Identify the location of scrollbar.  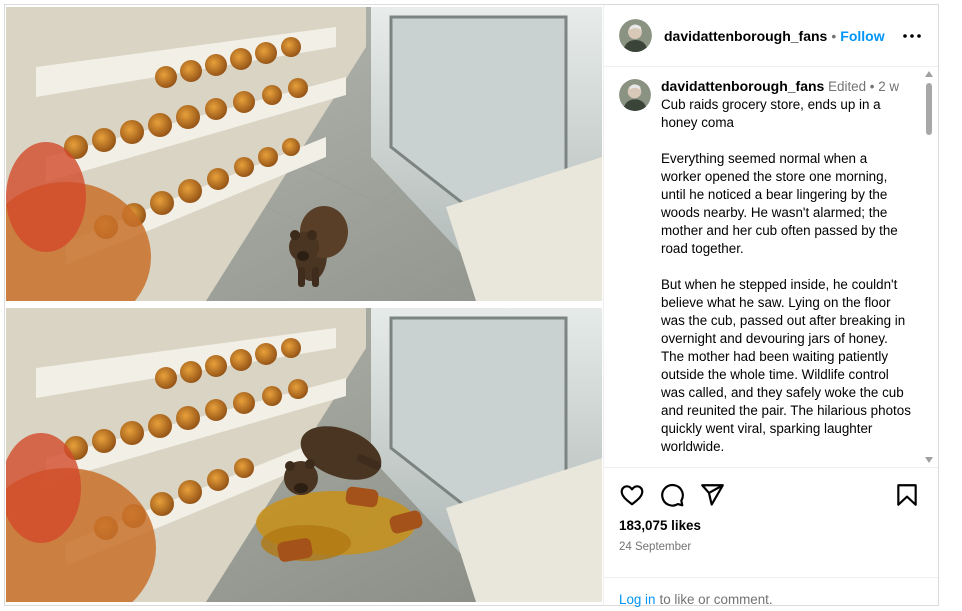
(929, 267).